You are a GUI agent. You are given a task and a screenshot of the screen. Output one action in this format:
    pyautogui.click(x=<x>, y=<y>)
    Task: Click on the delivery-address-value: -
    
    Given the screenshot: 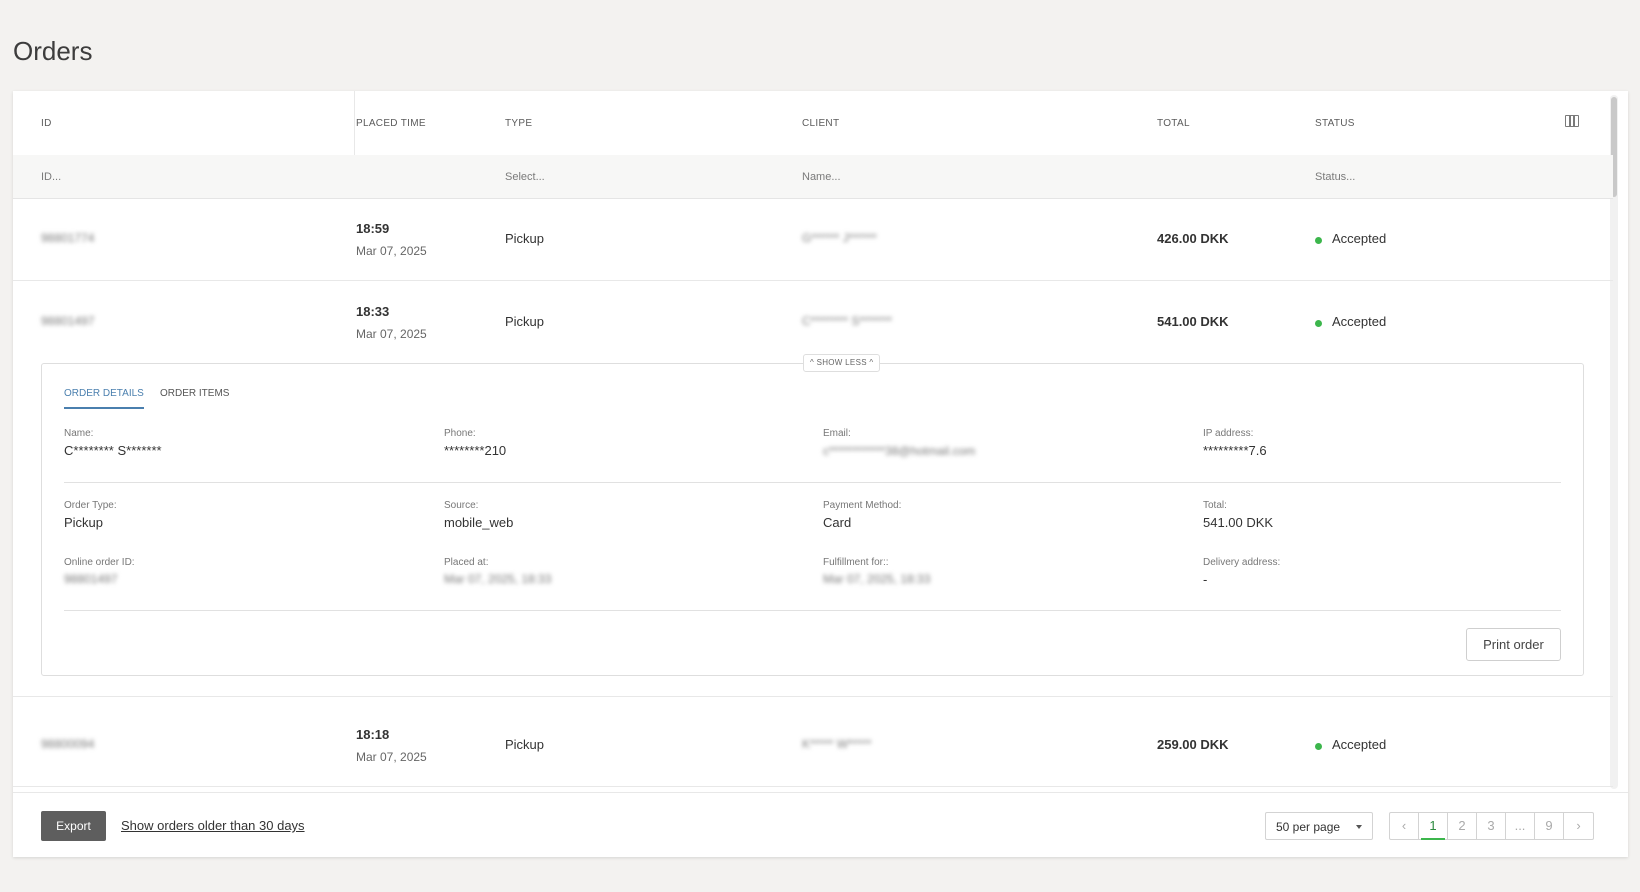 What is the action you would take?
    pyautogui.click(x=1205, y=579)
    